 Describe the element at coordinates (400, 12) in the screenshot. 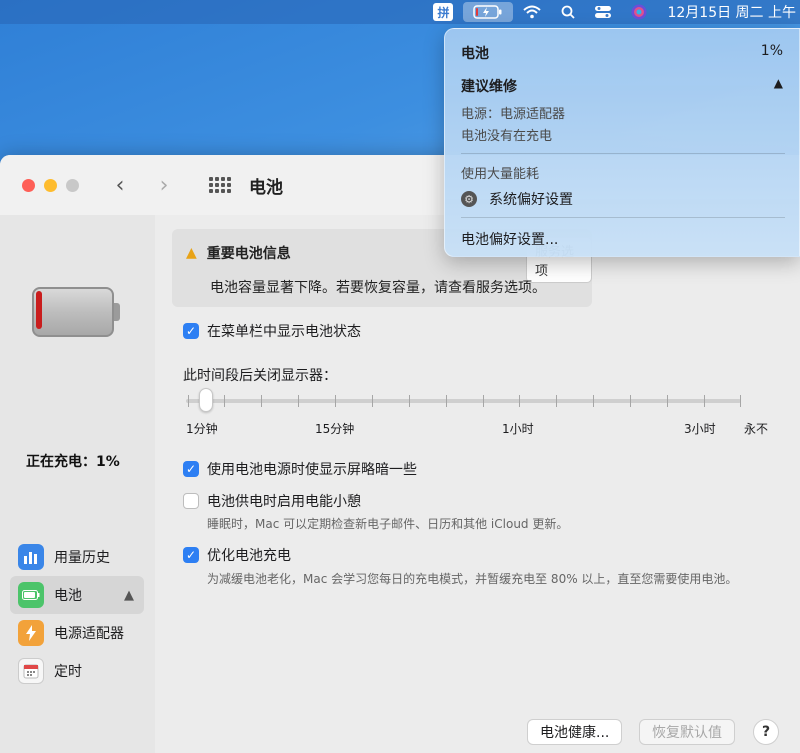

I see `menu-bar: 拼 12月15日 周二 上午` at that location.